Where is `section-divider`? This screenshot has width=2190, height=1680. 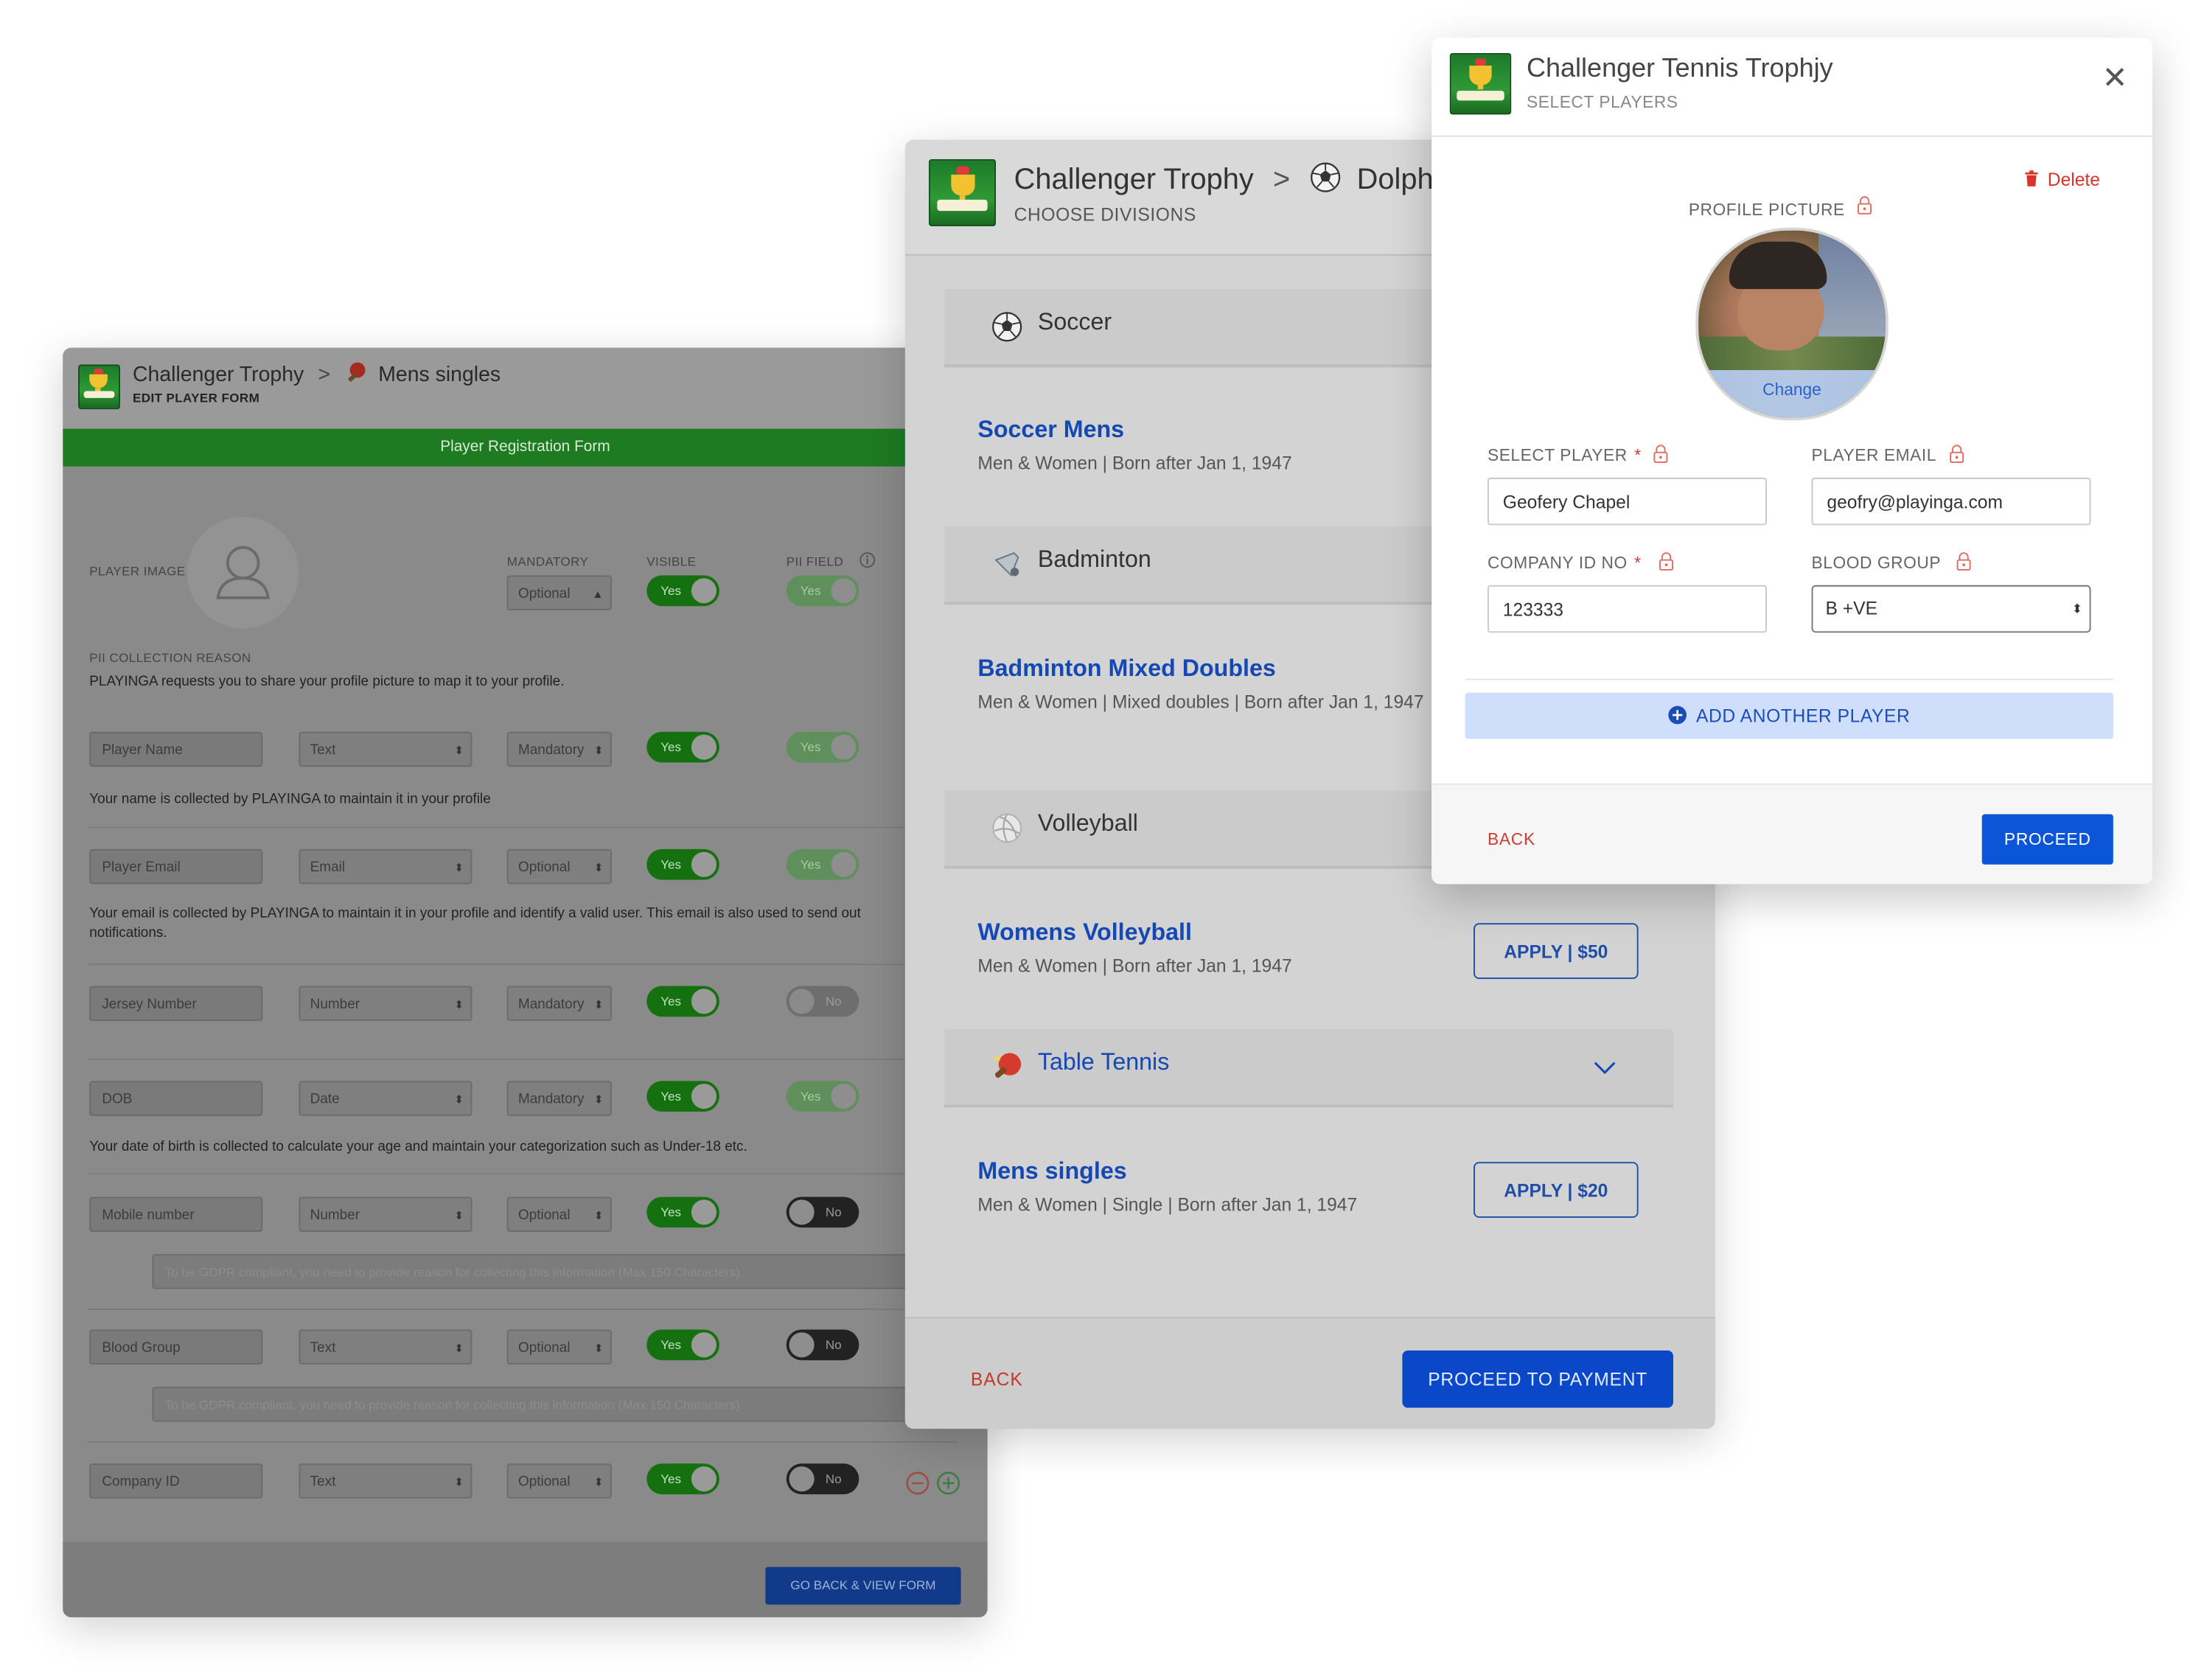 section-divider is located at coordinates (1789, 679).